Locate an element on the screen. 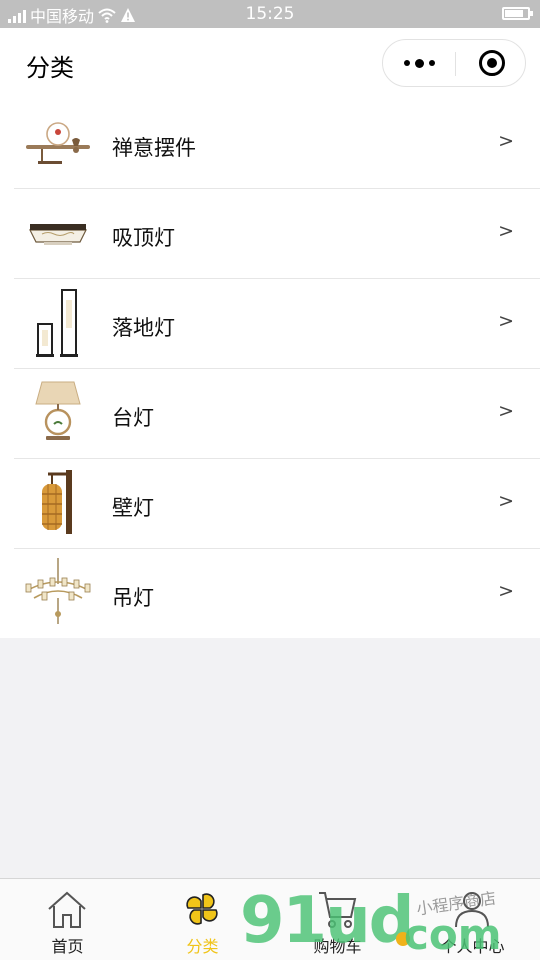 The height and width of the screenshot is (960, 540). category-label: 台灯 is located at coordinates (133, 418).